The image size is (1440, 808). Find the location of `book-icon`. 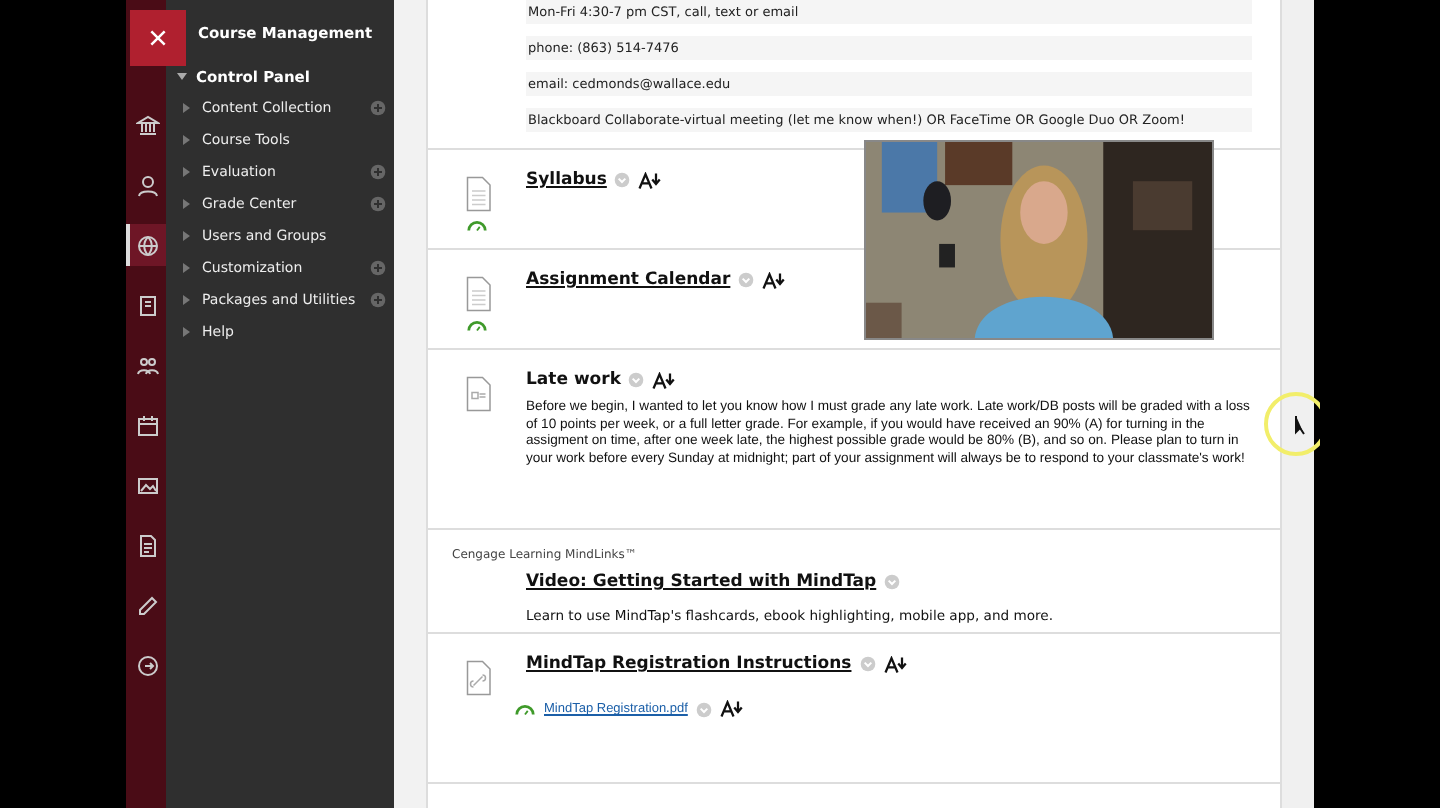

book-icon is located at coordinates (148, 305).